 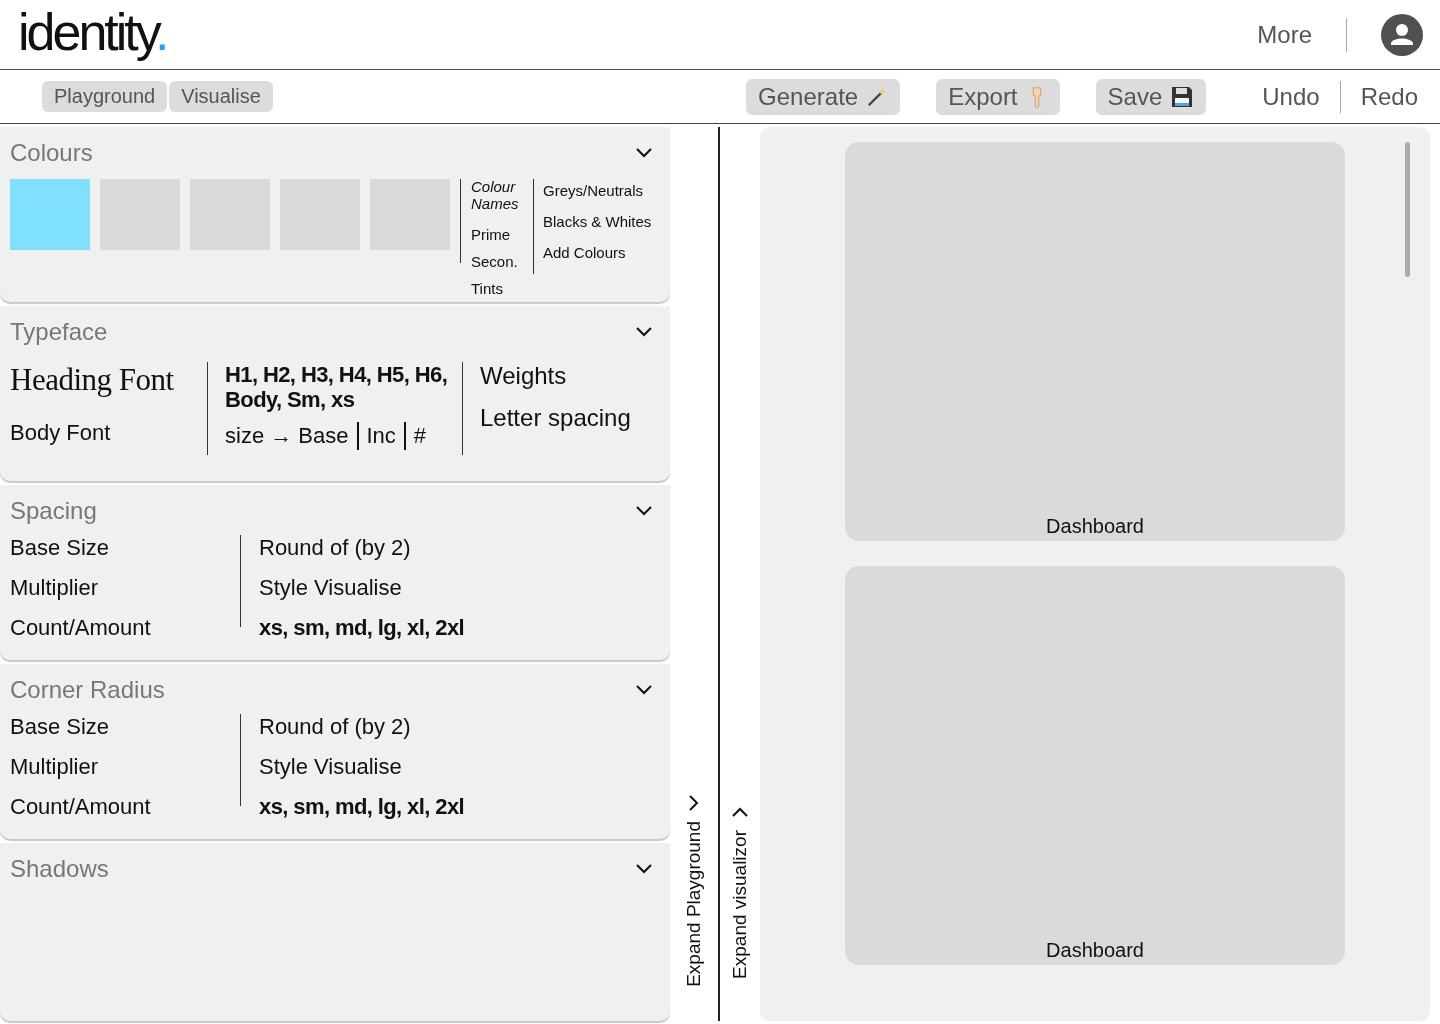 I want to click on expand-playground-button: Expand Playground, so click(x=694, y=891).